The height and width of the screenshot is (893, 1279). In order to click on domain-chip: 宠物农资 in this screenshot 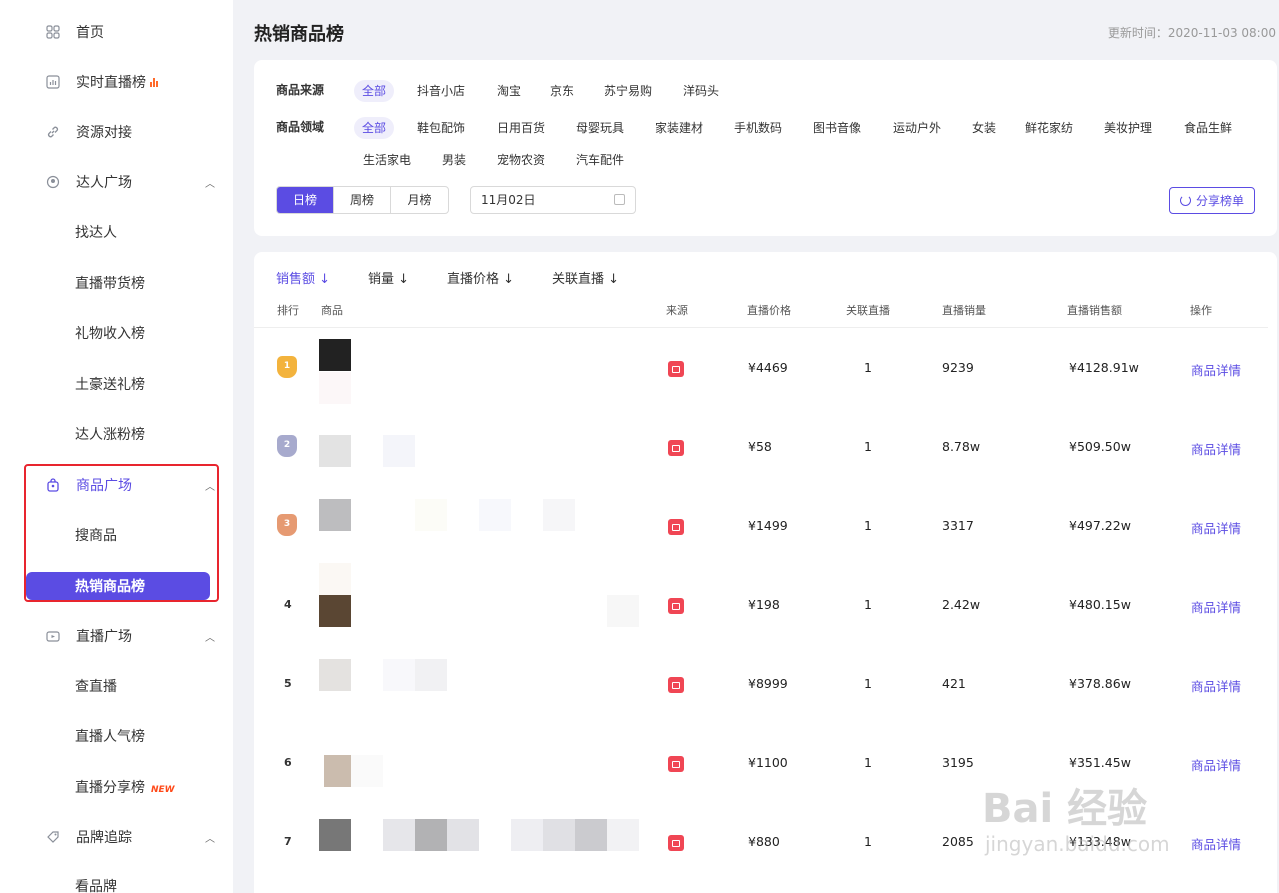, I will do `click(521, 160)`.